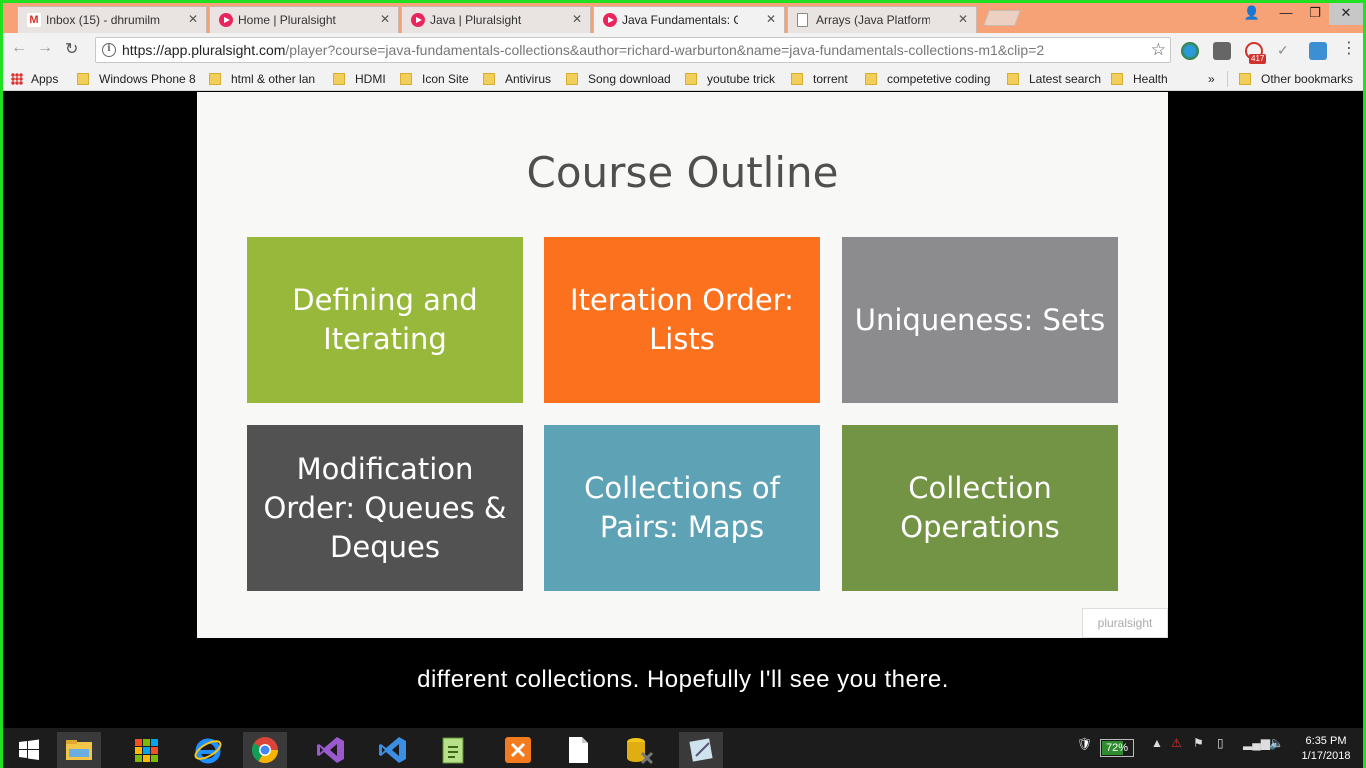 Image resolution: width=1366 pixels, height=768 pixels. Describe the element at coordinates (1326, 756) in the screenshot. I see `clock-date: 1/17/2018` at that location.